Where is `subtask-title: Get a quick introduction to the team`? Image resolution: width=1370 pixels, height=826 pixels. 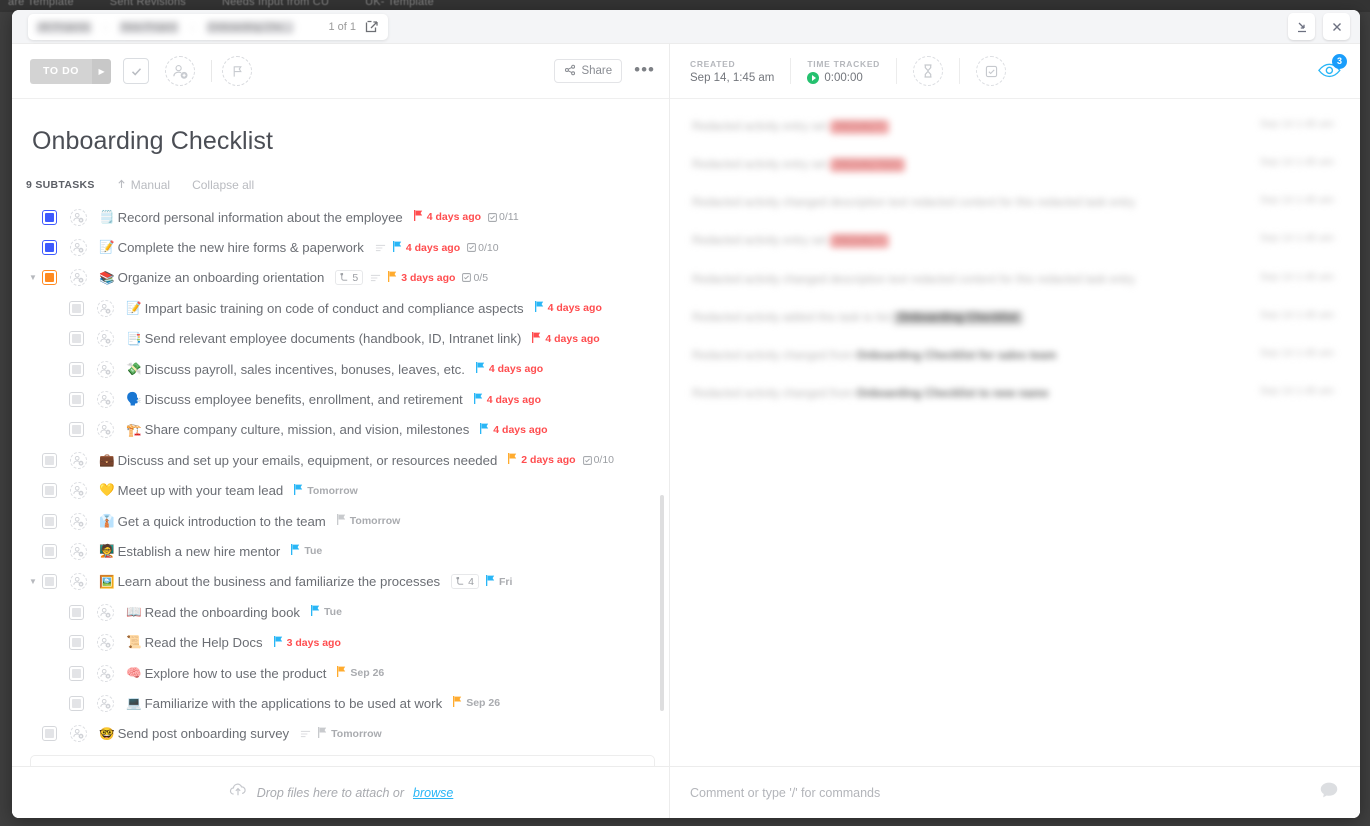
subtask-title: Get a quick introduction to the team is located at coordinates (222, 521).